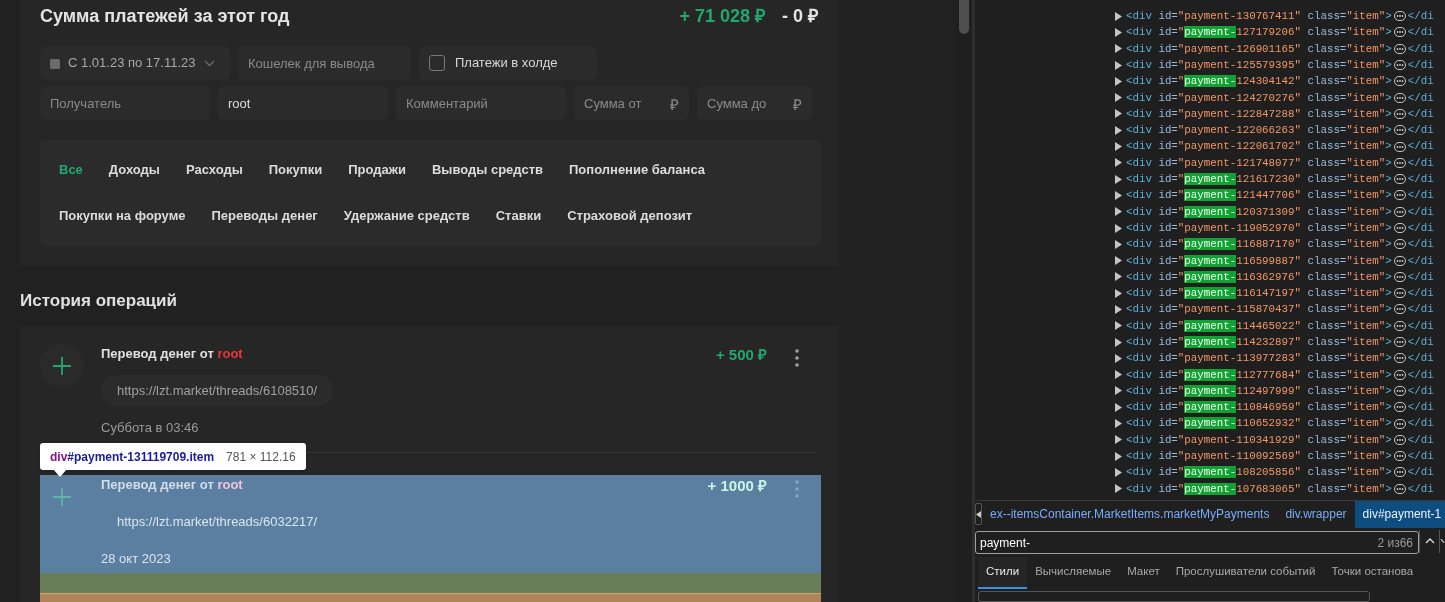 Image resolution: width=1445 pixels, height=602 pixels. Describe the element at coordinates (1259, 423) in the screenshot. I see `dom-node-line: <div id="payment-110652932" class="item">` at that location.